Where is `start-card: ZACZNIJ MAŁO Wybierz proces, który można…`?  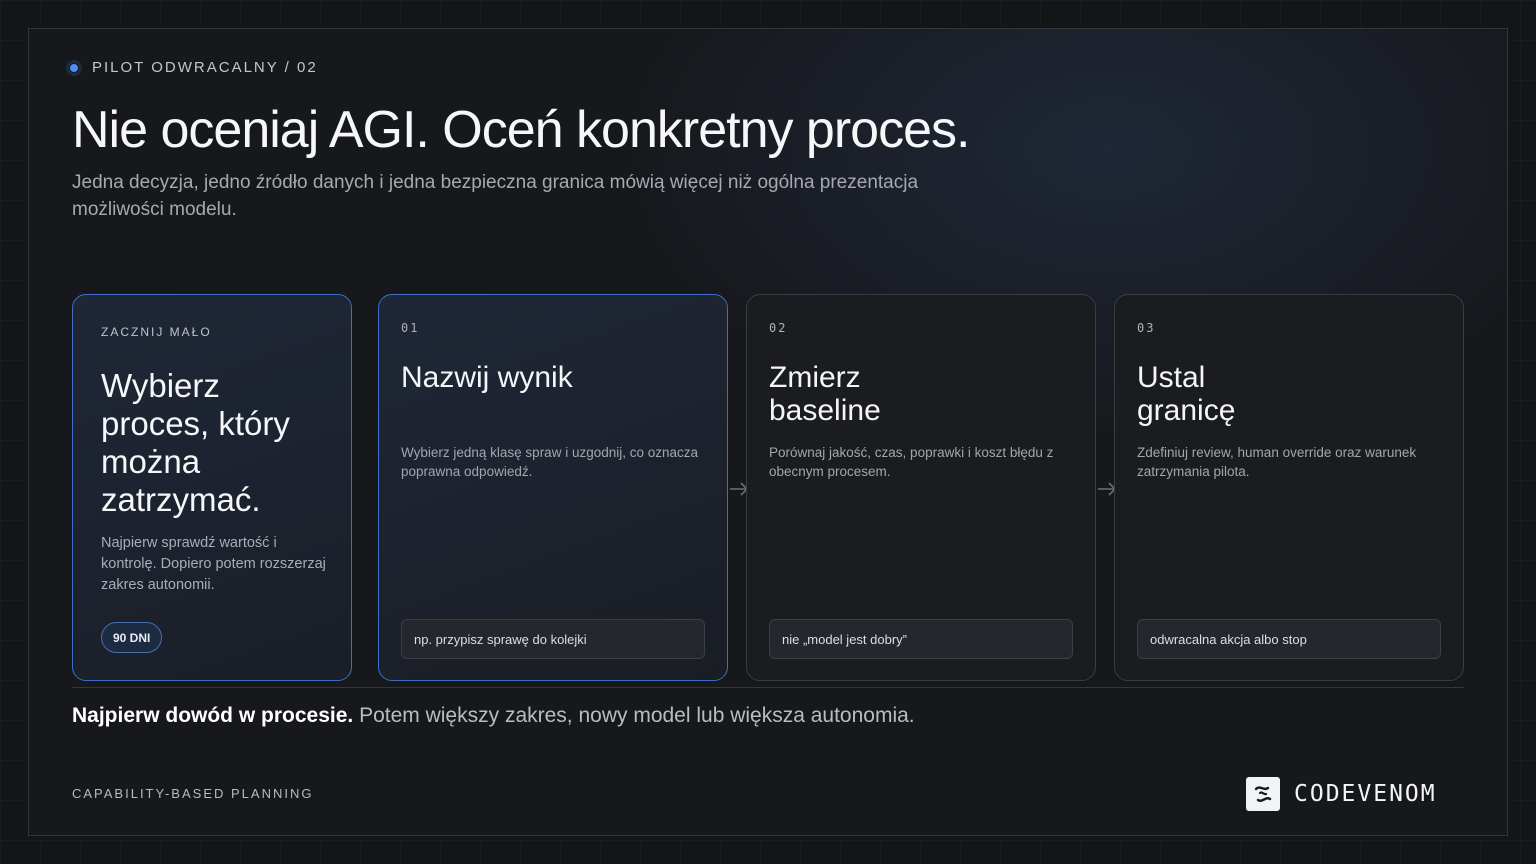
start-card: ZACZNIJ MAŁO Wybierz proces, który można… is located at coordinates (212, 487).